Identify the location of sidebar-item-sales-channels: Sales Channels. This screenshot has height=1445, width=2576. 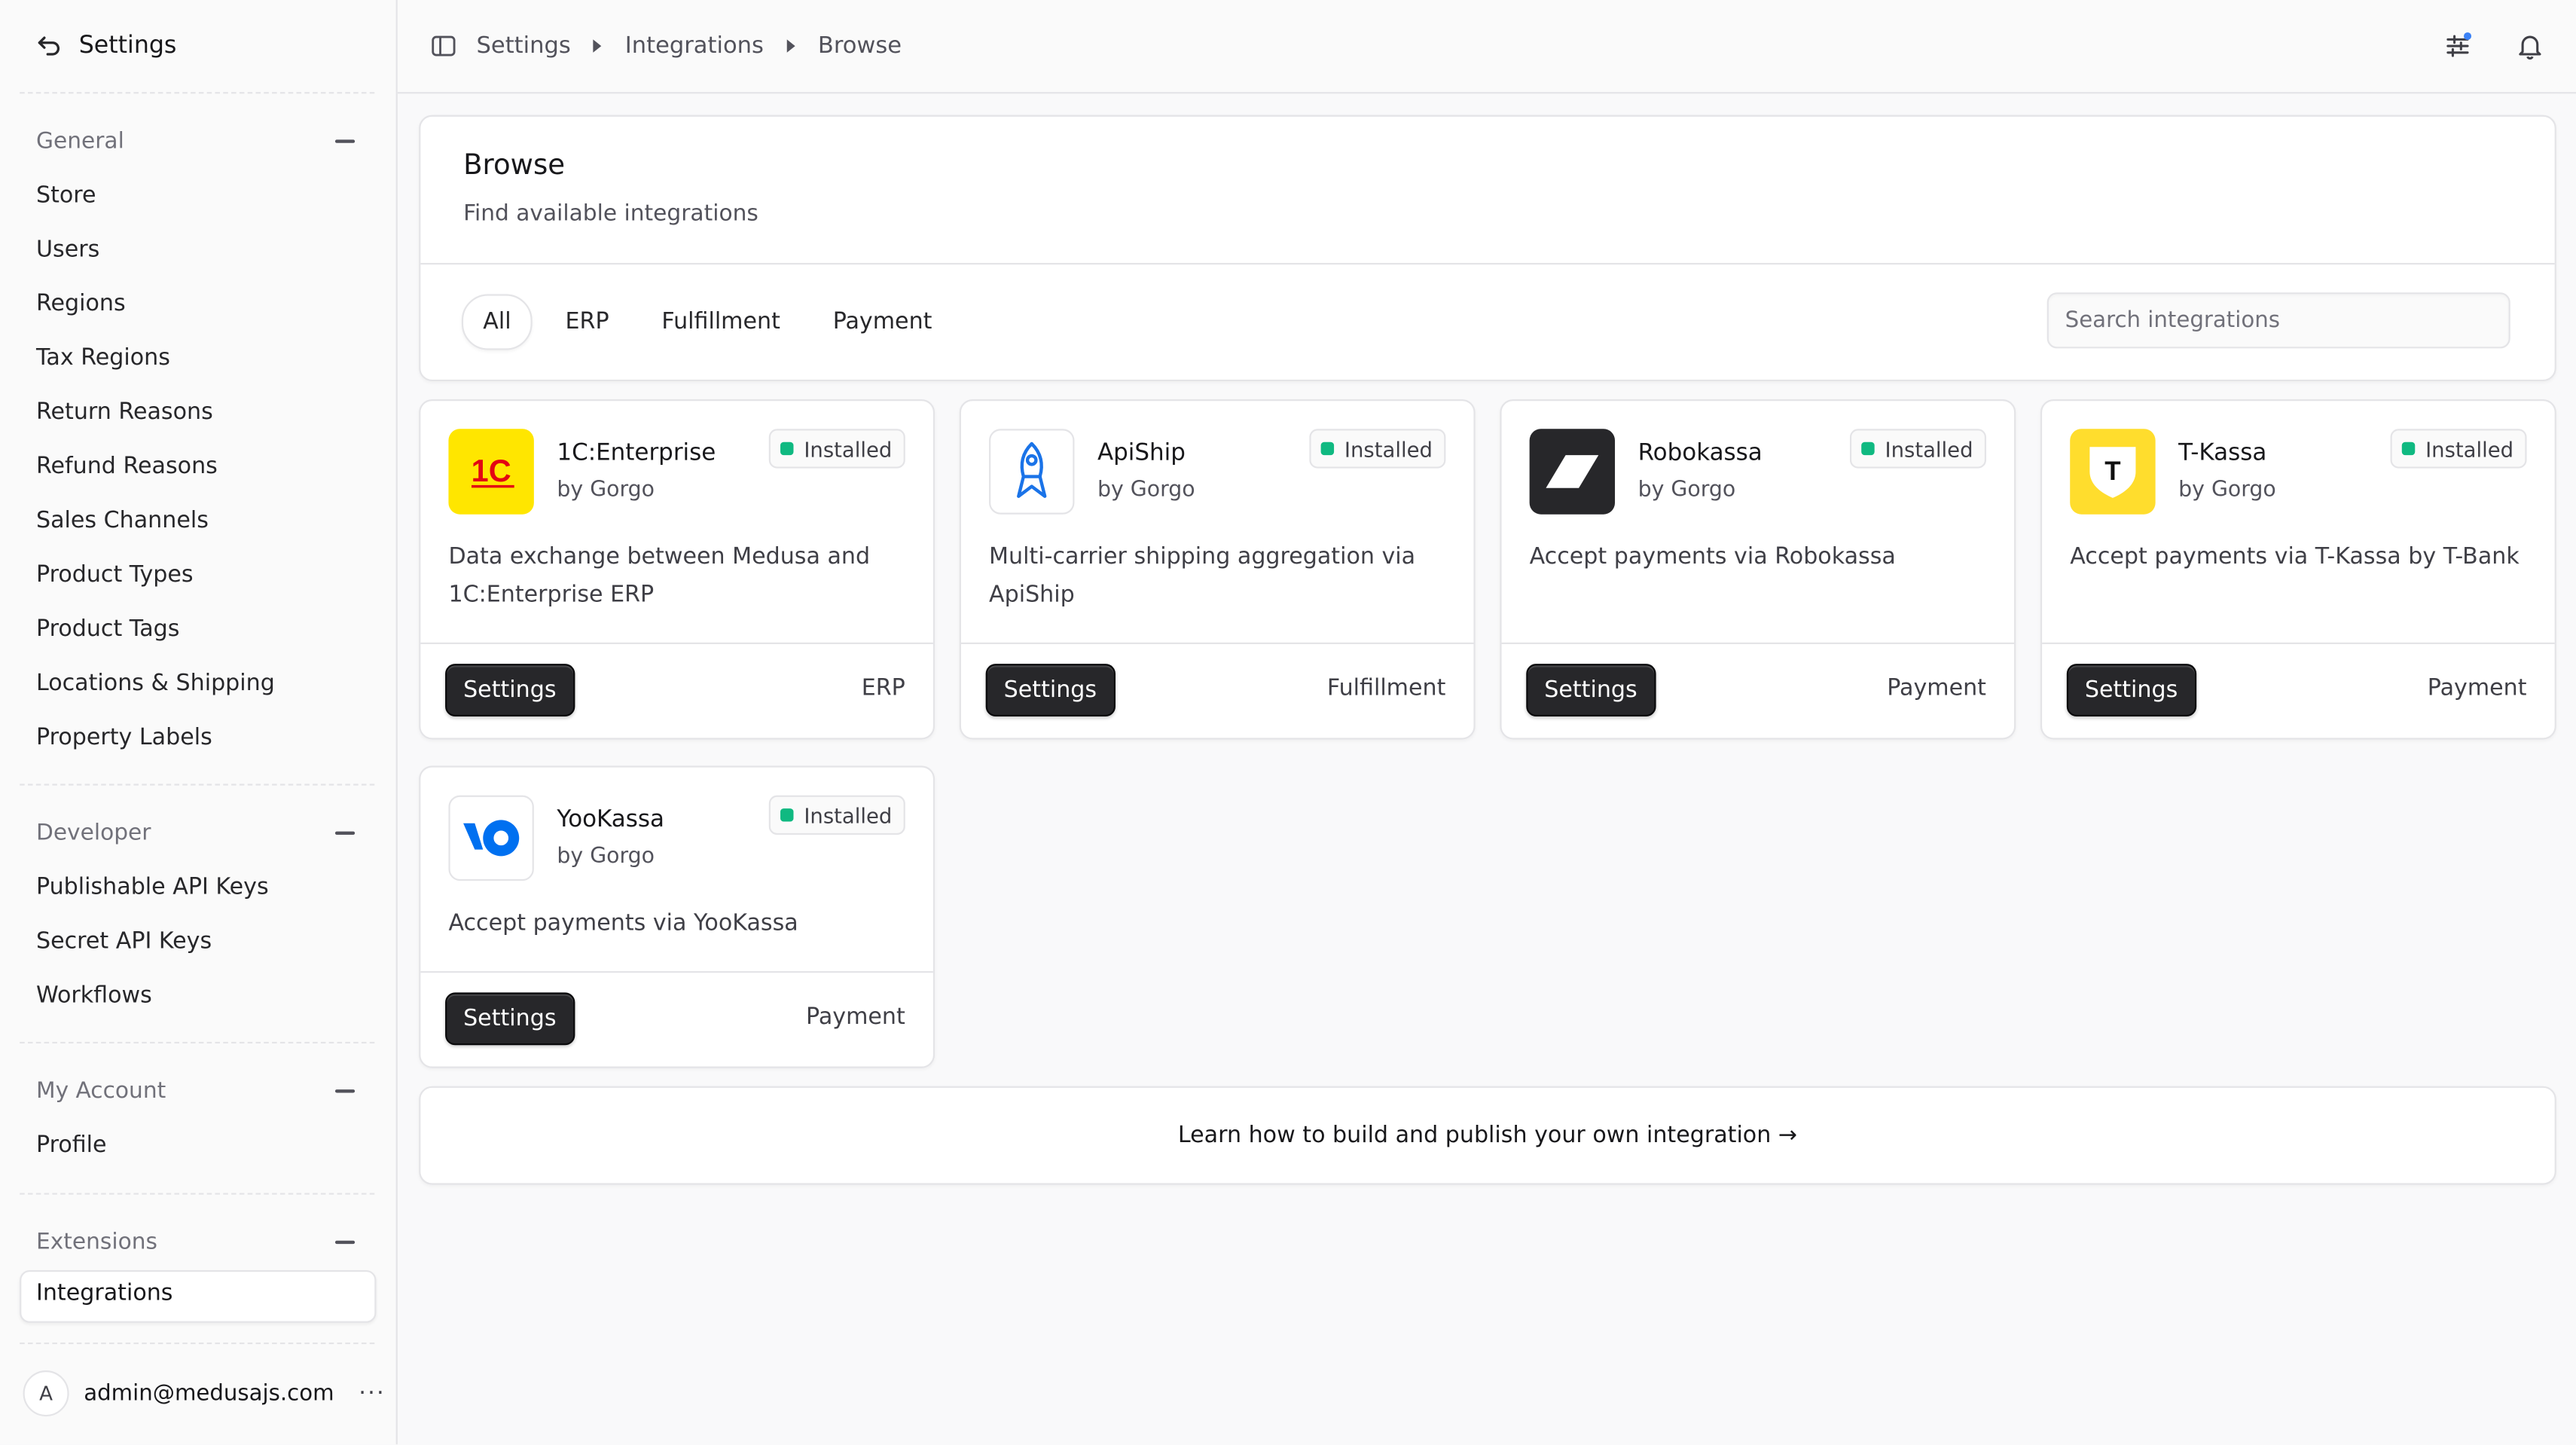
(123, 521).